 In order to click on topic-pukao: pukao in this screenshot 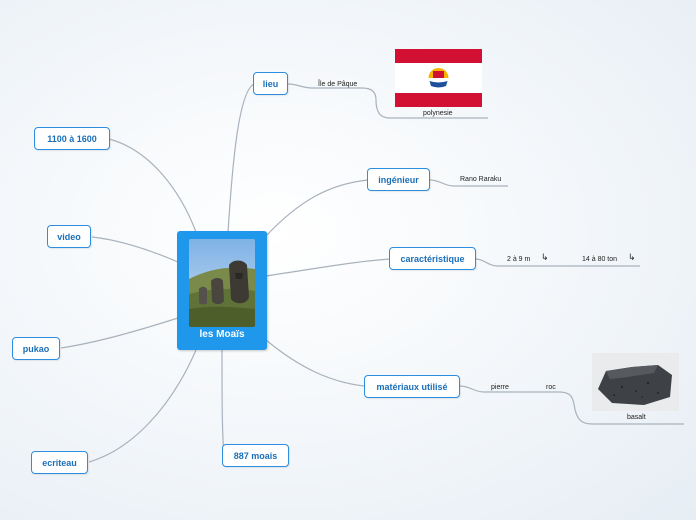, I will do `click(36, 348)`.